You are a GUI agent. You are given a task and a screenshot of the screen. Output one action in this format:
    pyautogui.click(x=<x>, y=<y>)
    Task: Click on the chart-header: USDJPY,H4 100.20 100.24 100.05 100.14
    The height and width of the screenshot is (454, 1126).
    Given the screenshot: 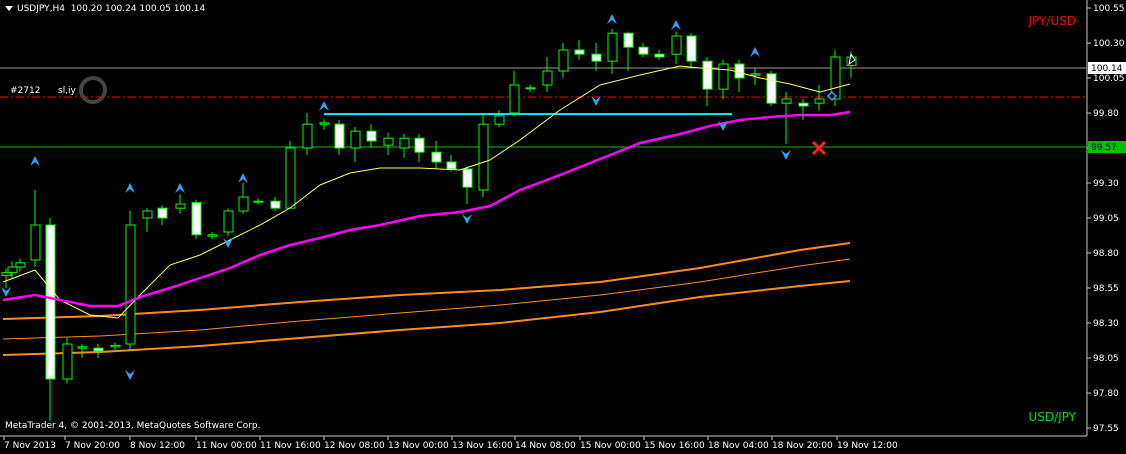 What is the action you would take?
    pyautogui.click(x=105, y=9)
    